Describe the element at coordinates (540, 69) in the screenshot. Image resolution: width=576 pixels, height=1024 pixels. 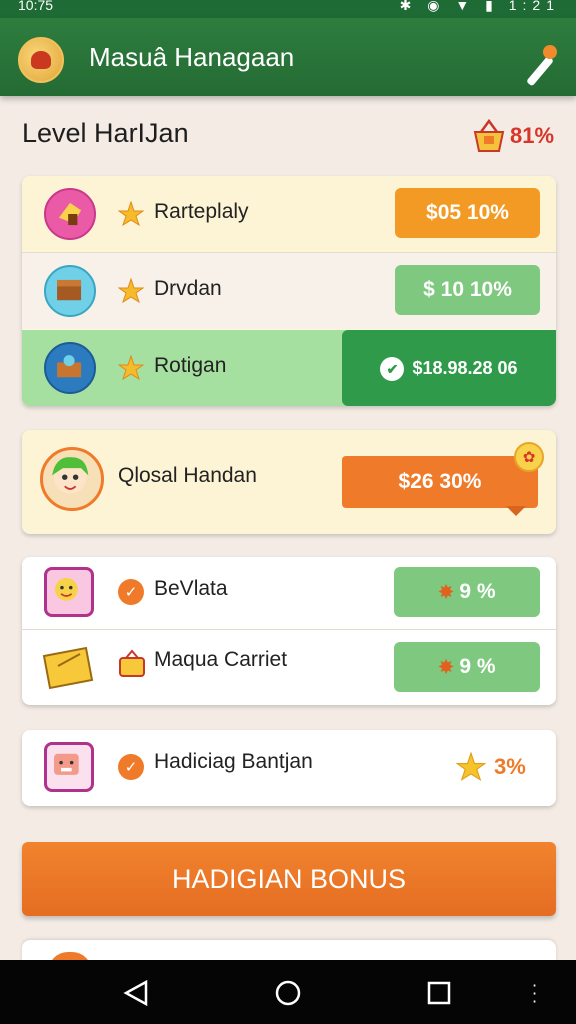
I see `brush-icon` at that location.